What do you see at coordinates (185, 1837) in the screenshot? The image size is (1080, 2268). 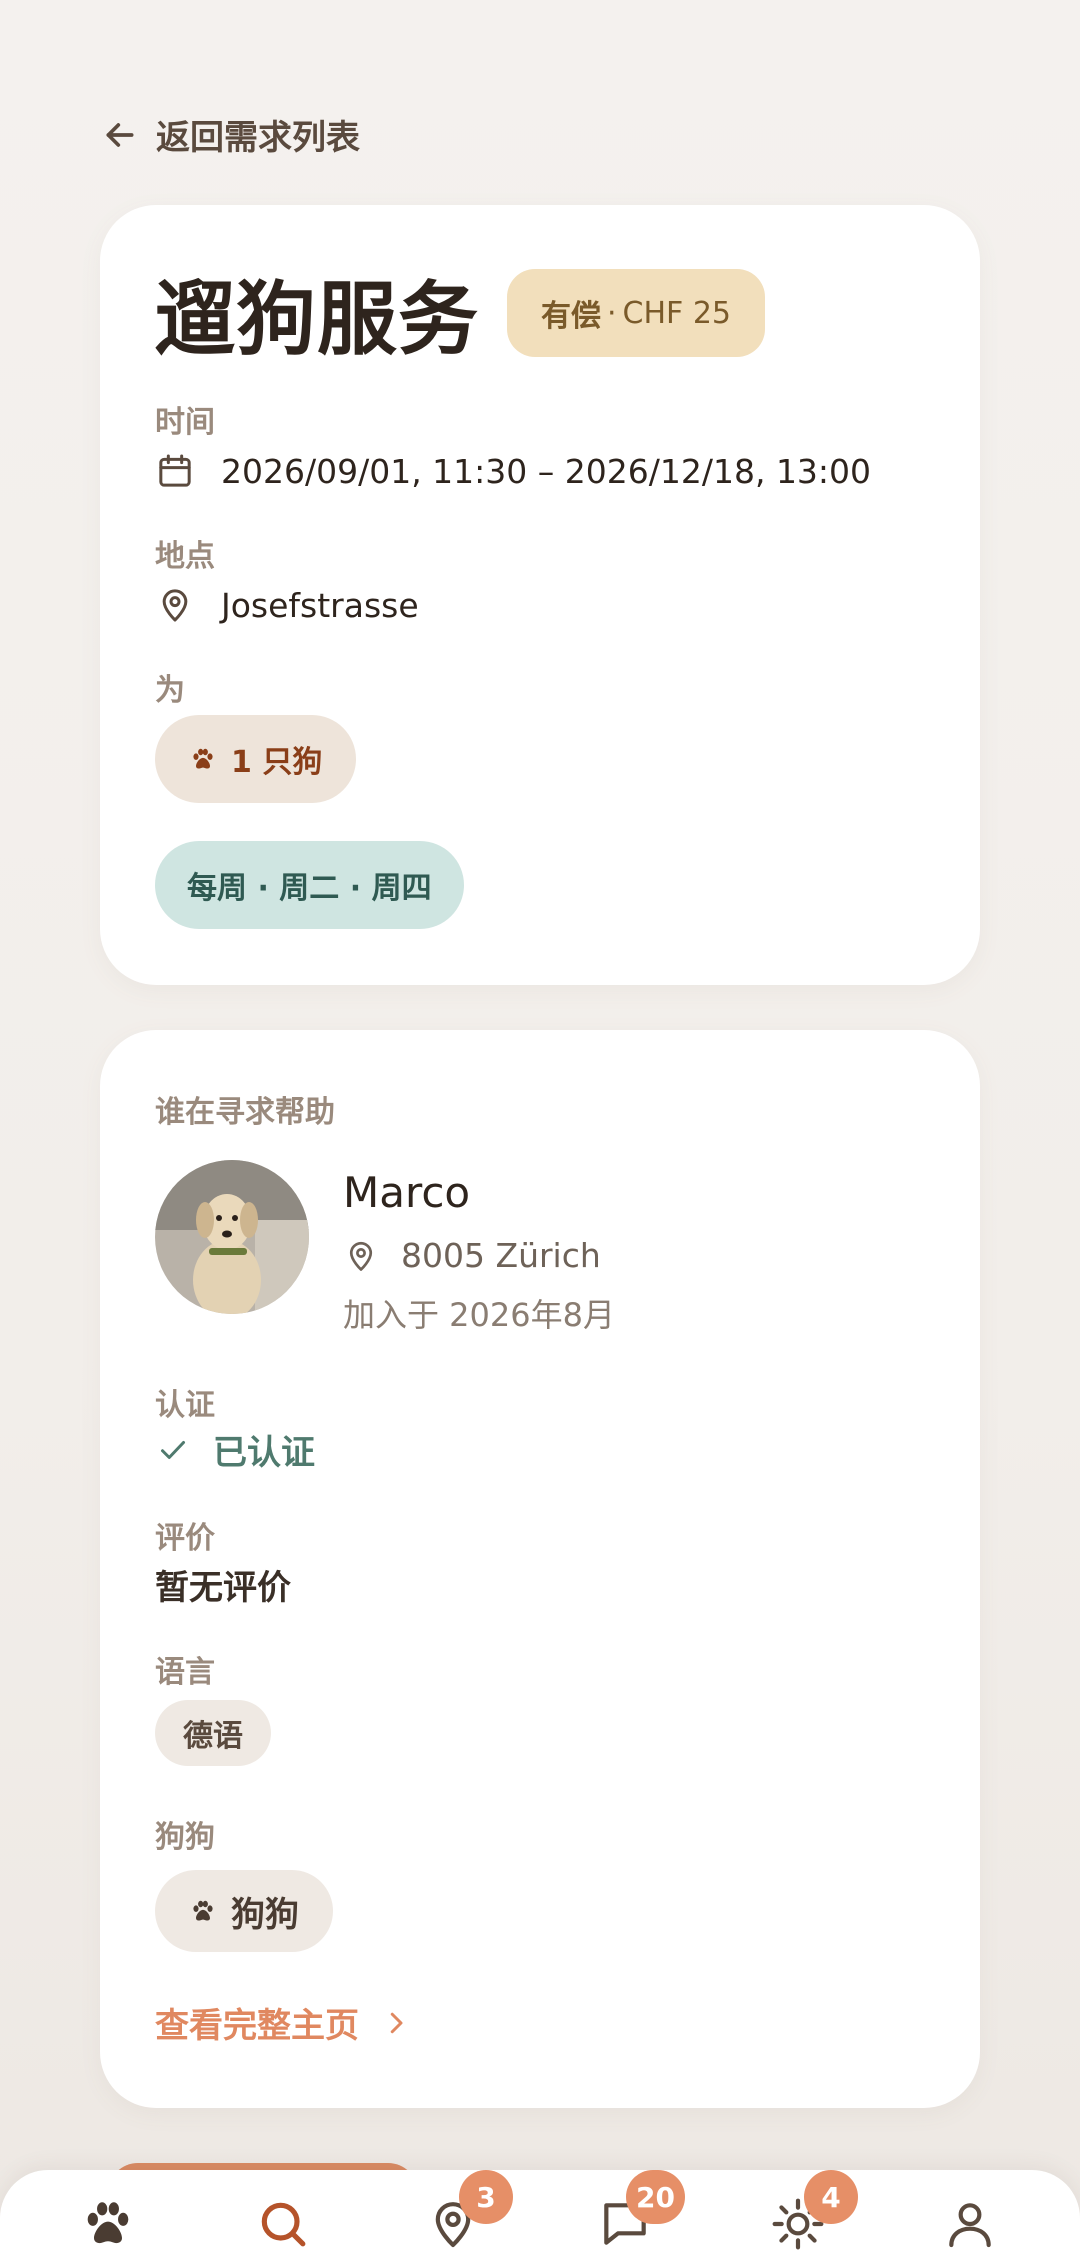 I see `dogs-label: 狗狗` at bounding box center [185, 1837].